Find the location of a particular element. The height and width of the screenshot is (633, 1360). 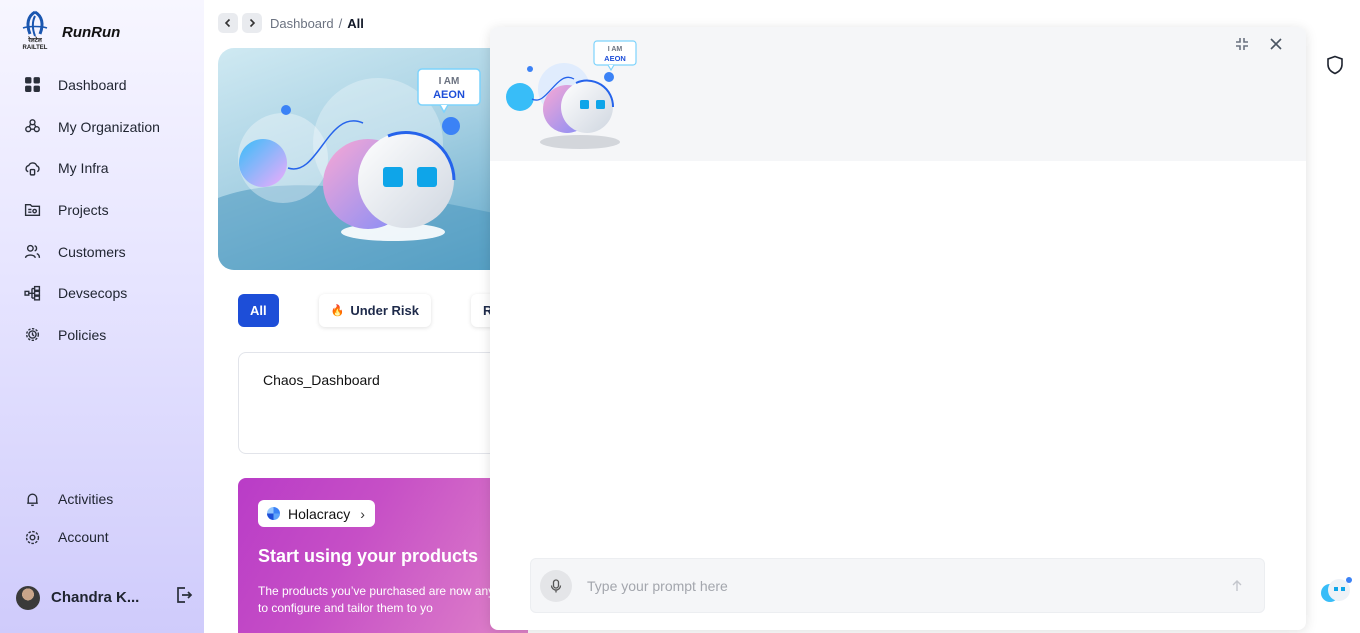

aeon-robot-illustration: I AM AEON is located at coordinates (368, 169).